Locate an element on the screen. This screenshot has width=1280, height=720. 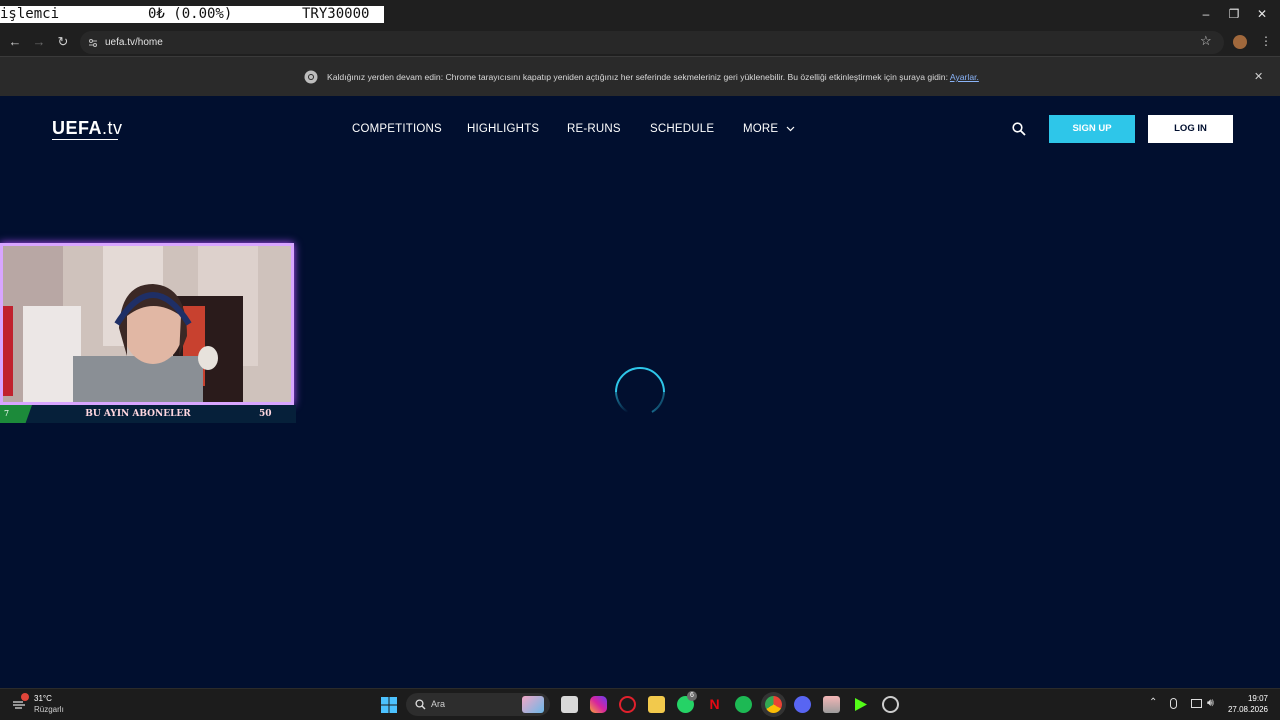
taskbar-search: Ara is located at coordinates (478, 704).